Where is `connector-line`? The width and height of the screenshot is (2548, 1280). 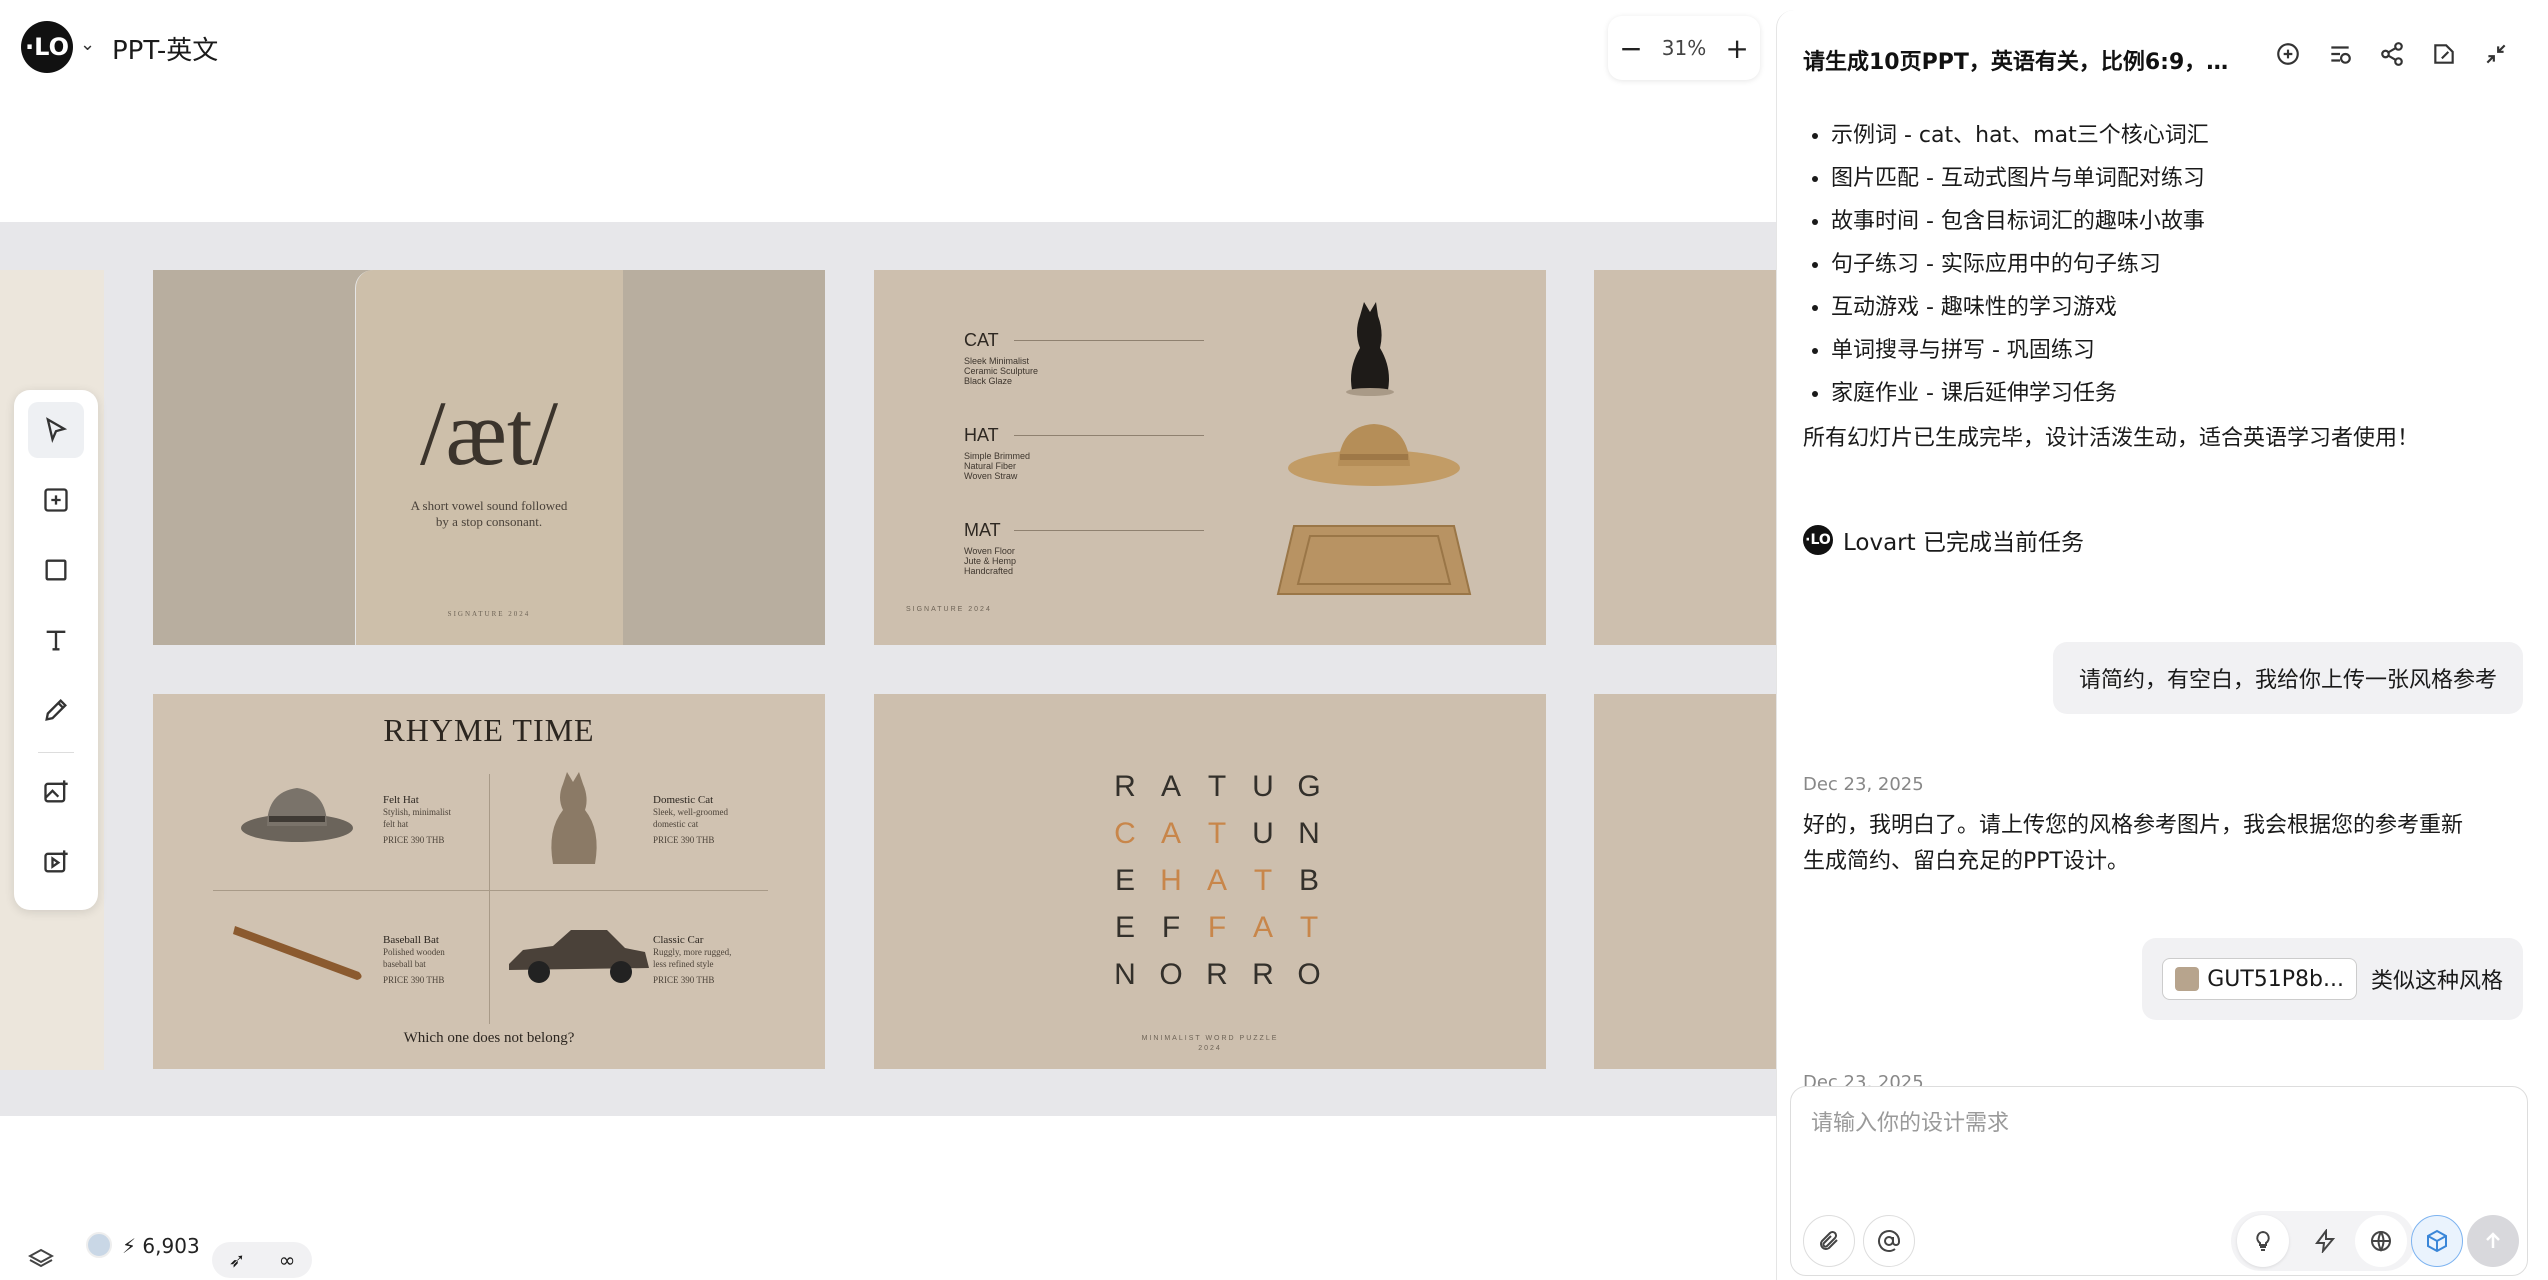 connector-line is located at coordinates (1109, 340).